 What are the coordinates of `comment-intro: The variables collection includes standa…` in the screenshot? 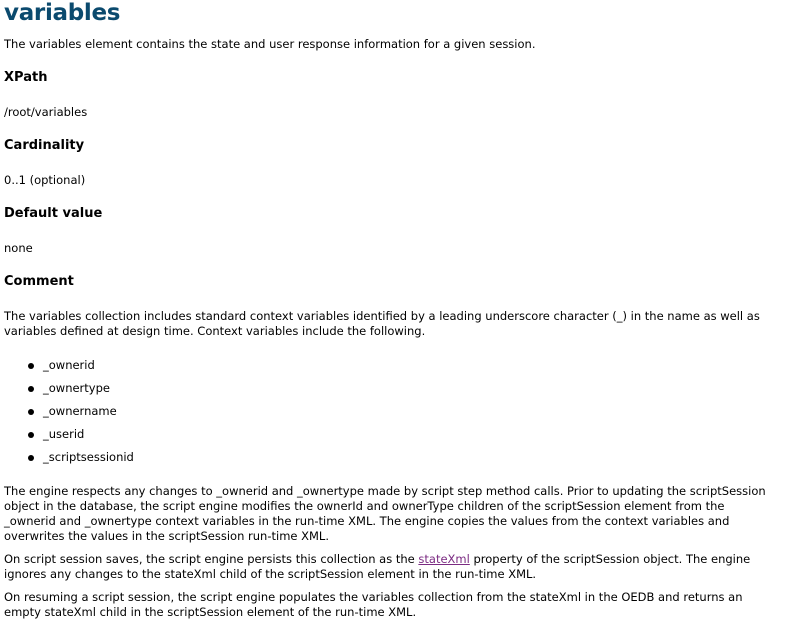 It's located at (382, 323).